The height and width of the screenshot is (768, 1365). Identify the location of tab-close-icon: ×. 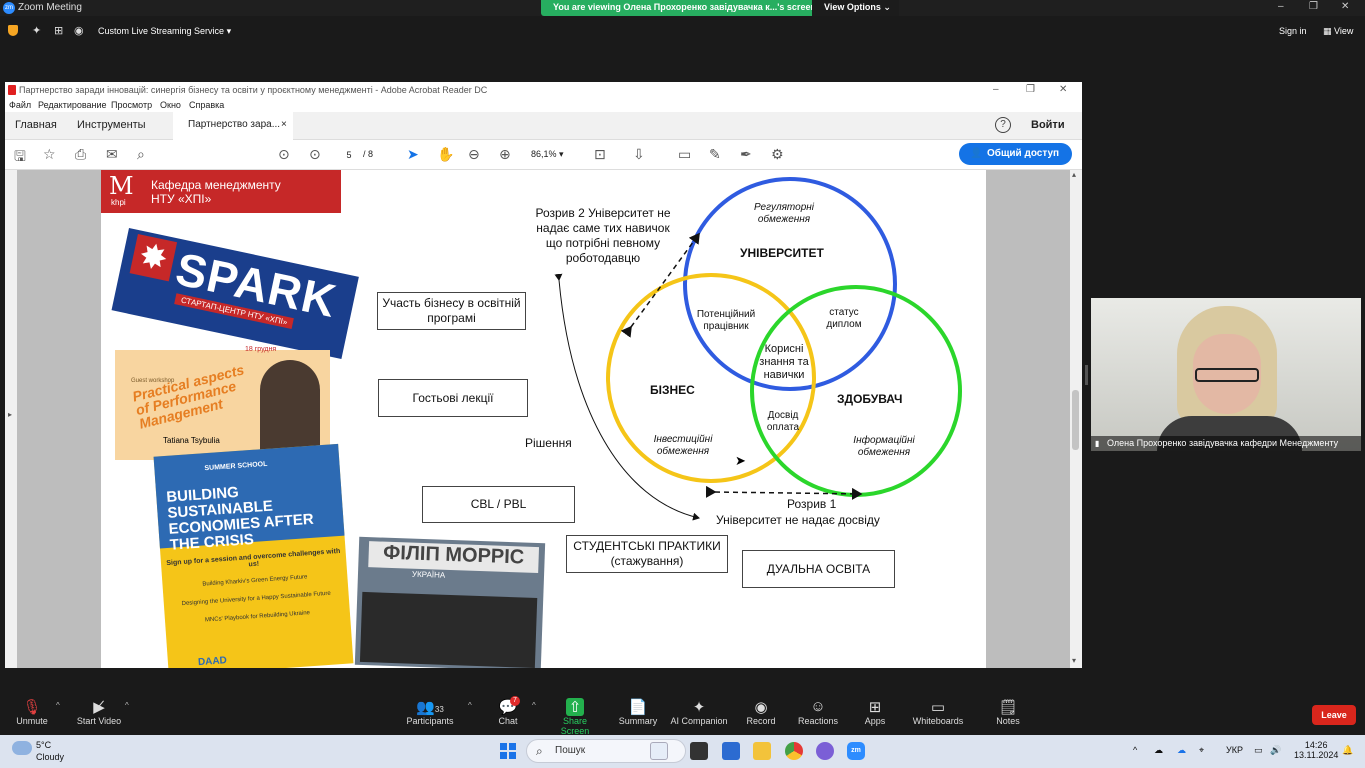
(284, 124).